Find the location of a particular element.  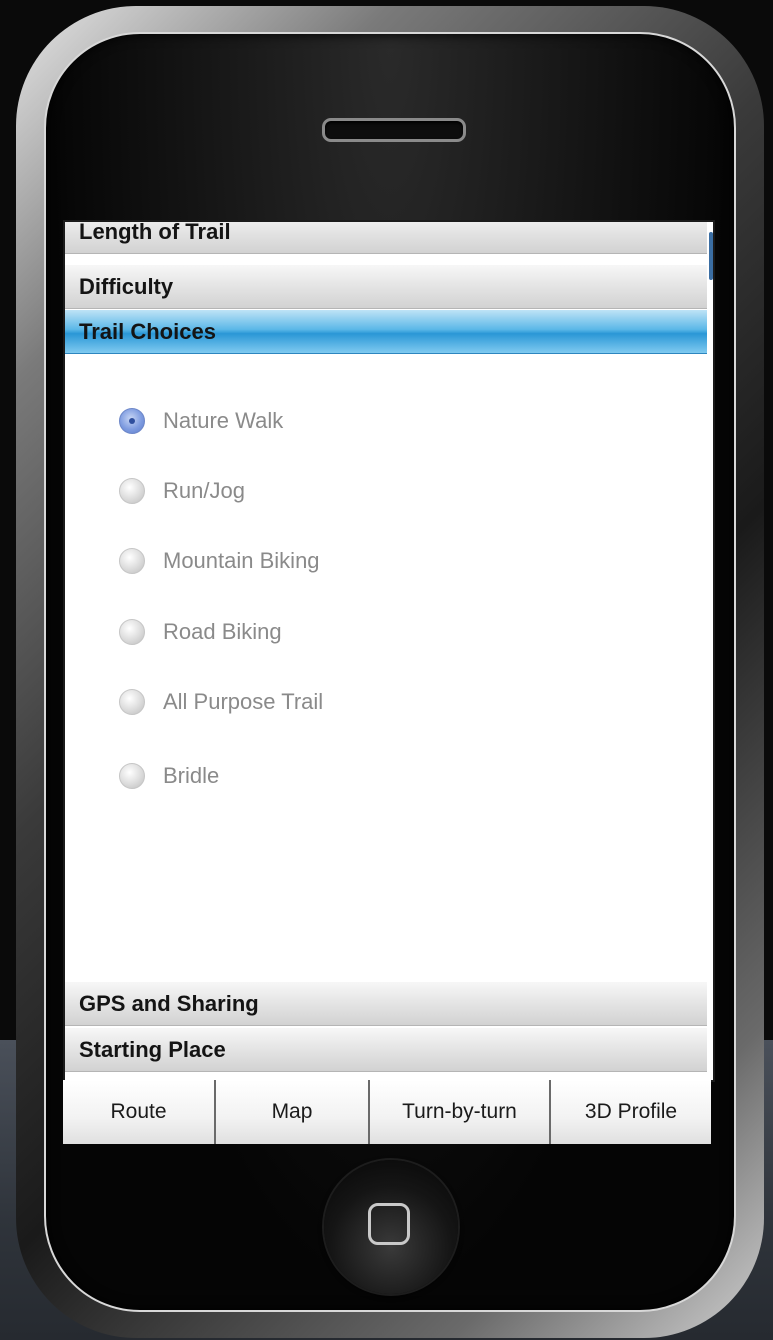

radio-option-nature-walk: Nature Walk is located at coordinates (201, 421).